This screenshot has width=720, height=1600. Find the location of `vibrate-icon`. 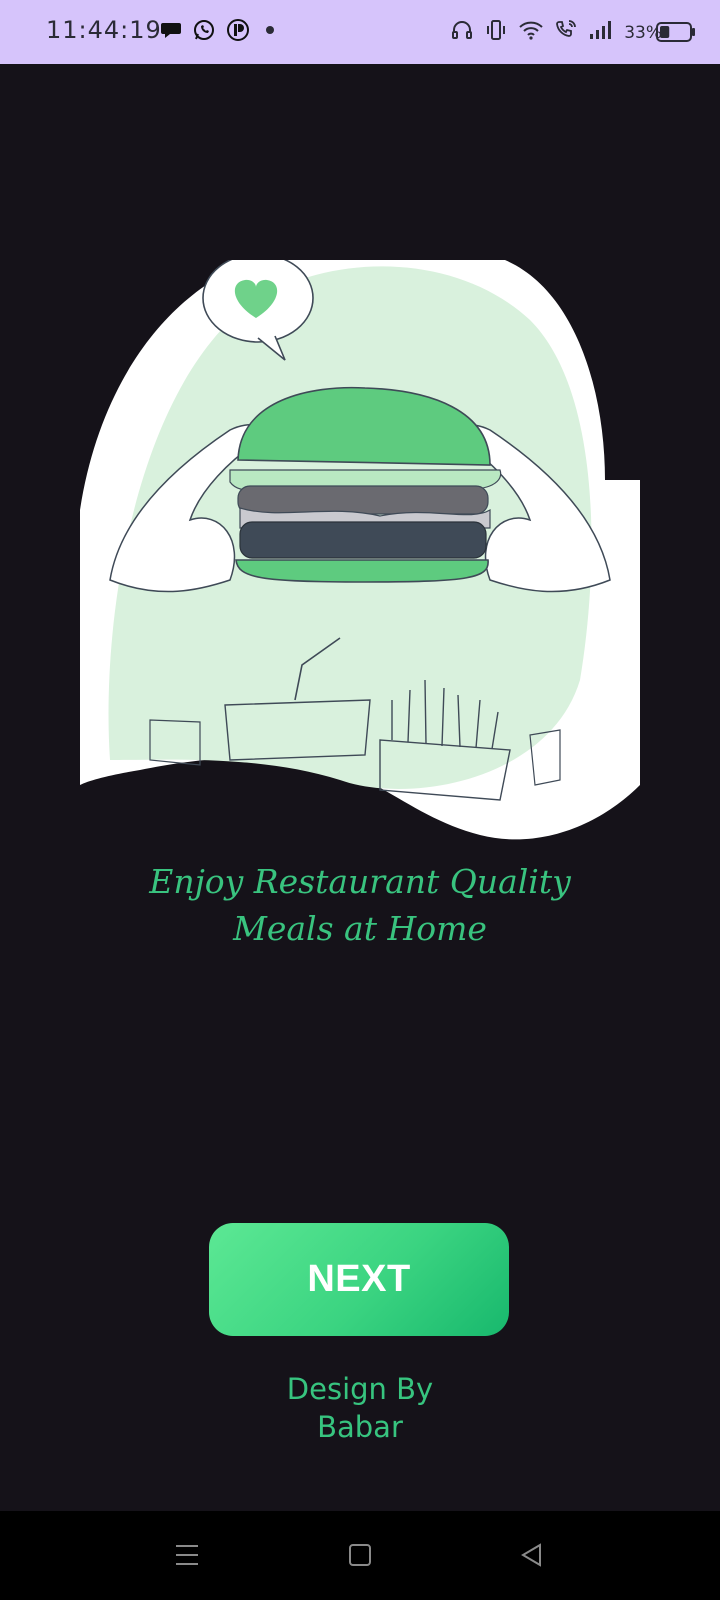

vibrate-icon is located at coordinates (496, 32).